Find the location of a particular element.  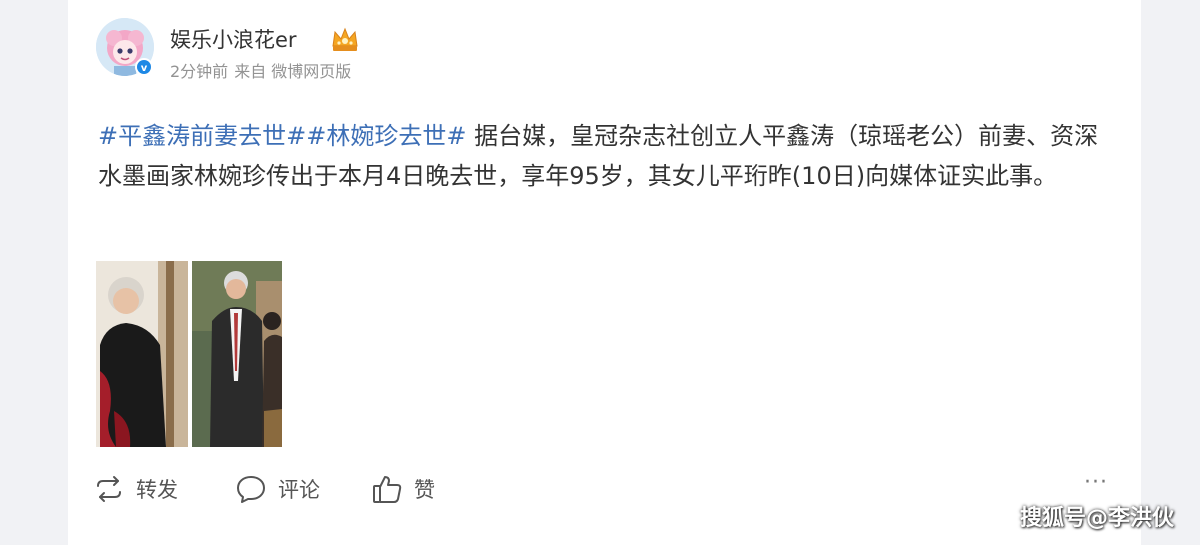

like-button: 赞 is located at coordinates (402, 489).